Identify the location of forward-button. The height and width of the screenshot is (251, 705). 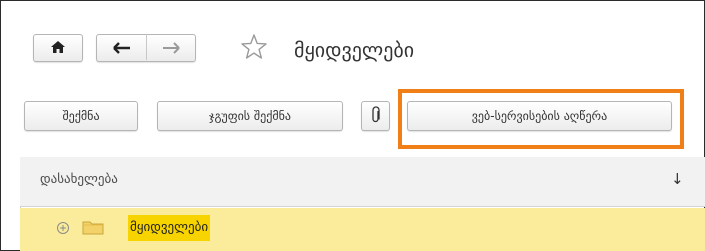
(171, 48).